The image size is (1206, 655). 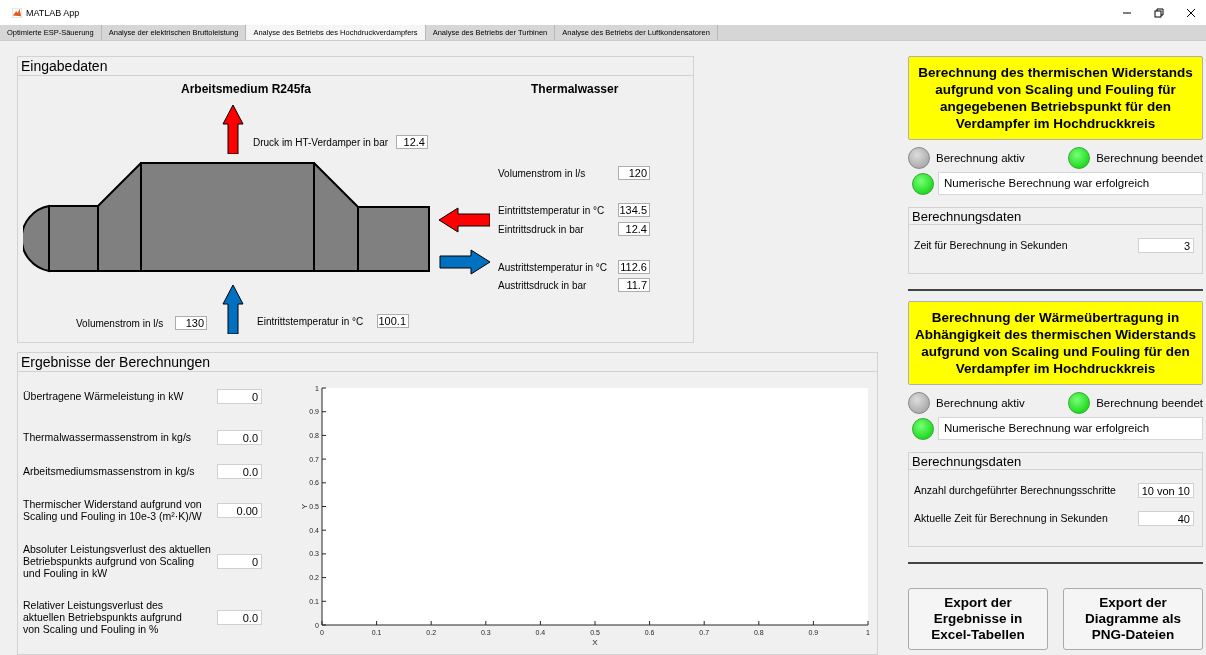 I want to click on number-field: 100.1, so click(x=393, y=321).